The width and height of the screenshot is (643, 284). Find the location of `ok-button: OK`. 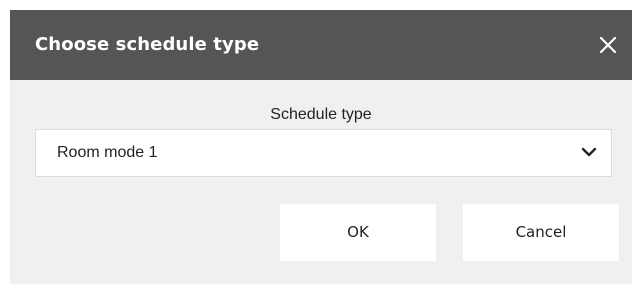

ok-button: OK is located at coordinates (358, 232).